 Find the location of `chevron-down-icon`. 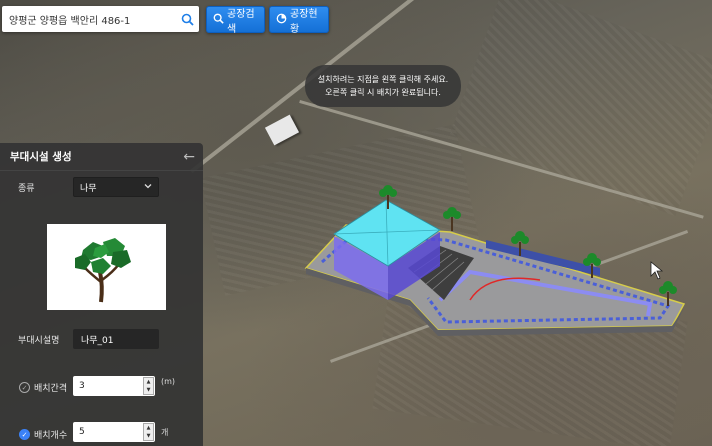

chevron-down-icon is located at coordinates (148, 187).